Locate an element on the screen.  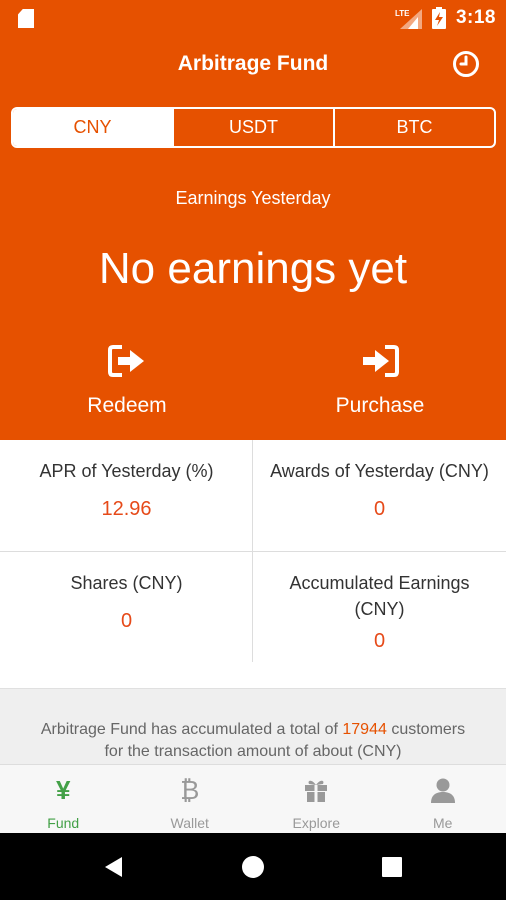
earnings-yesterday-value: No earnings yet is located at coordinates (253, 268).